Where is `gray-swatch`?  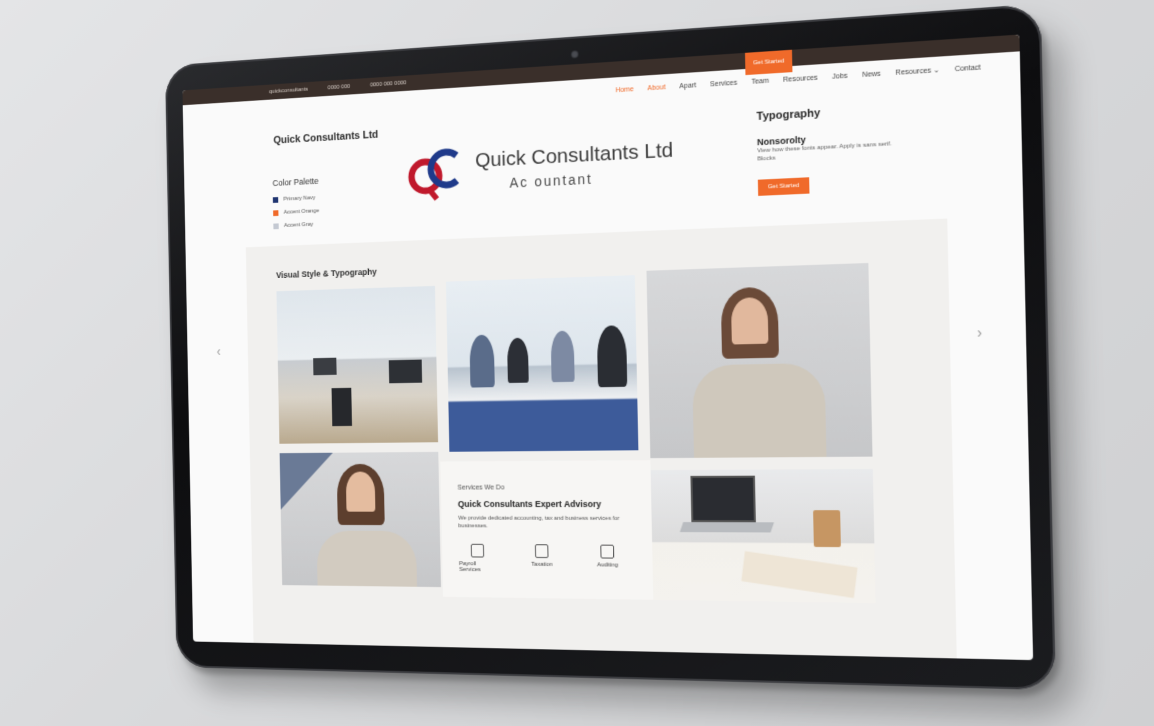 gray-swatch is located at coordinates (276, 226).